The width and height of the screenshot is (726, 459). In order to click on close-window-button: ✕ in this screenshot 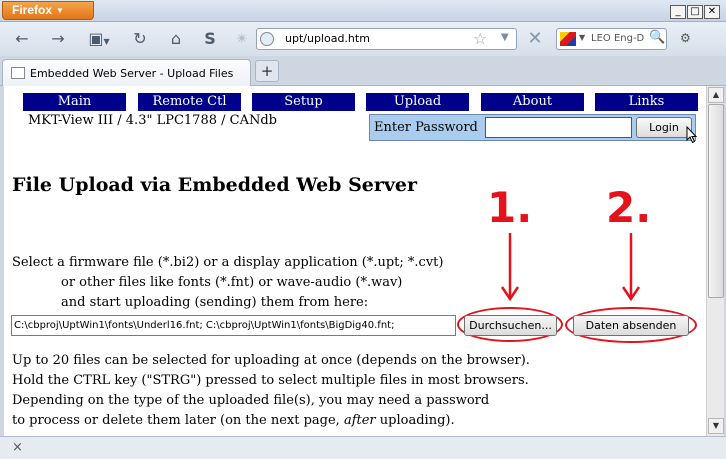, I will do `click(712, 12)`.